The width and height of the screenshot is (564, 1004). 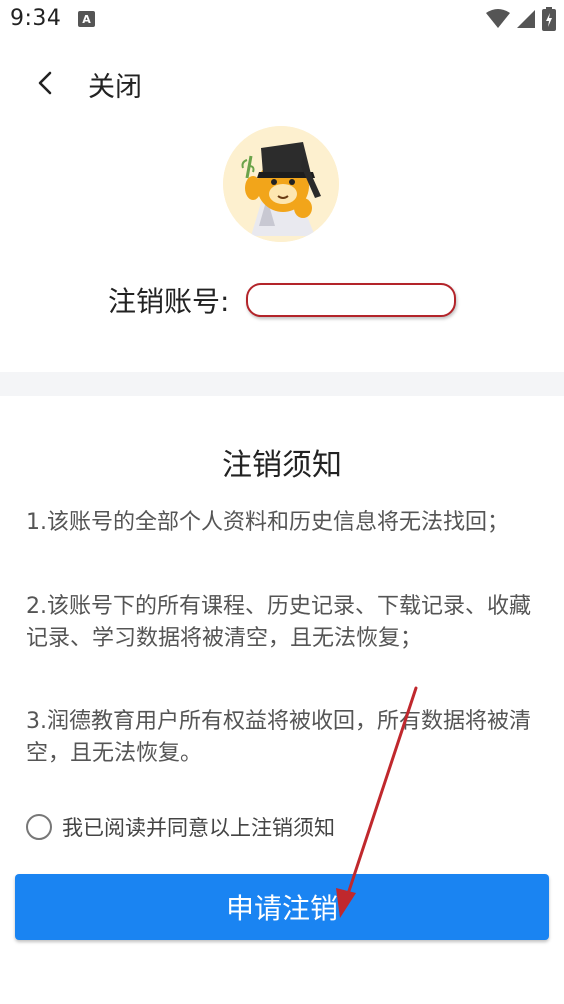 What do you see at coordinates (169, 301) in the screenshot?
I see `account-label: 注销账号:` at bounding box center [169, 301].